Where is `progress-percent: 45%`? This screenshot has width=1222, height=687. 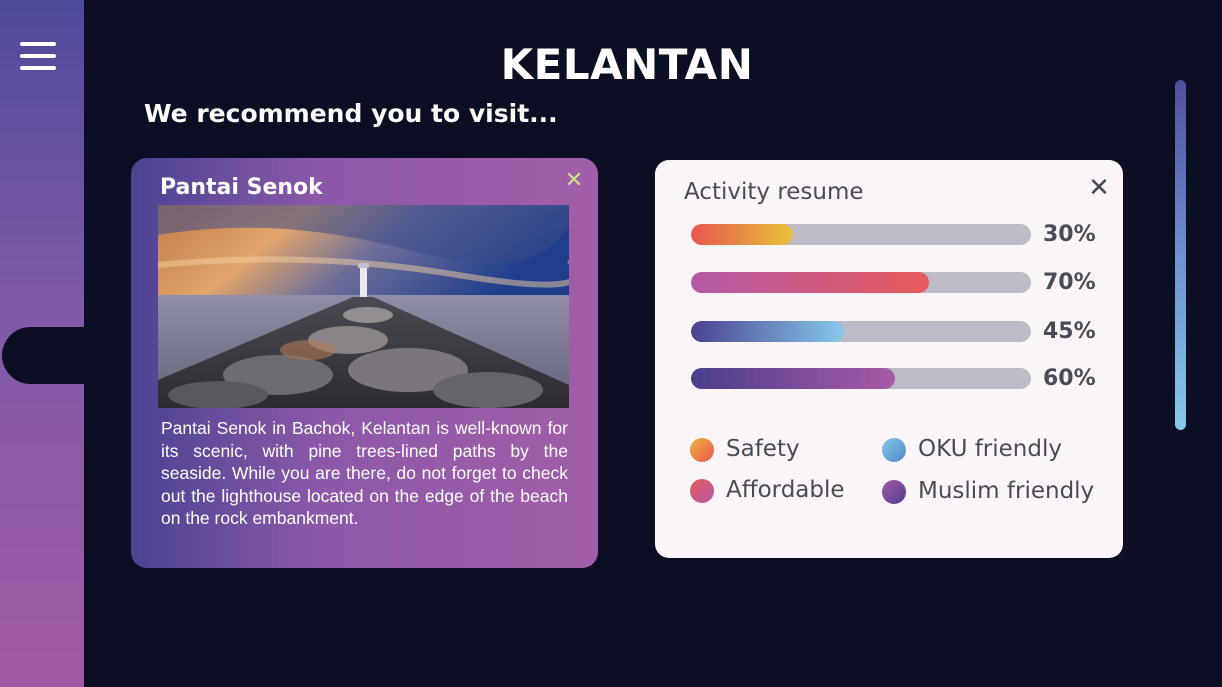 progress-percent: 45% is located at coordinates (1069, 331).